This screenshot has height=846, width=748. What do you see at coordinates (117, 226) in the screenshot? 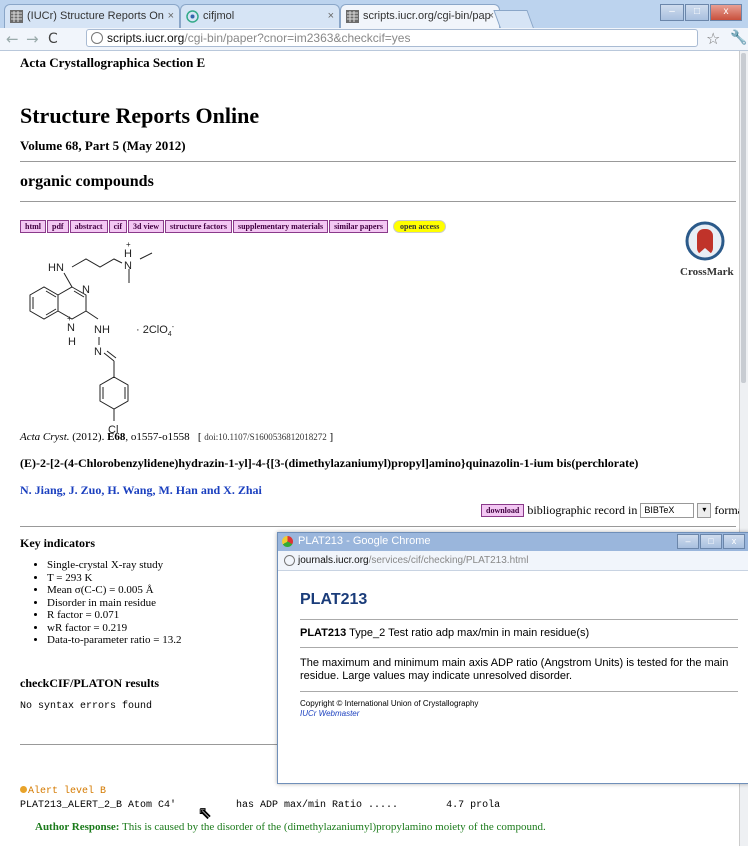
I see `cif-link: cif` at bounding box center [117, 226].